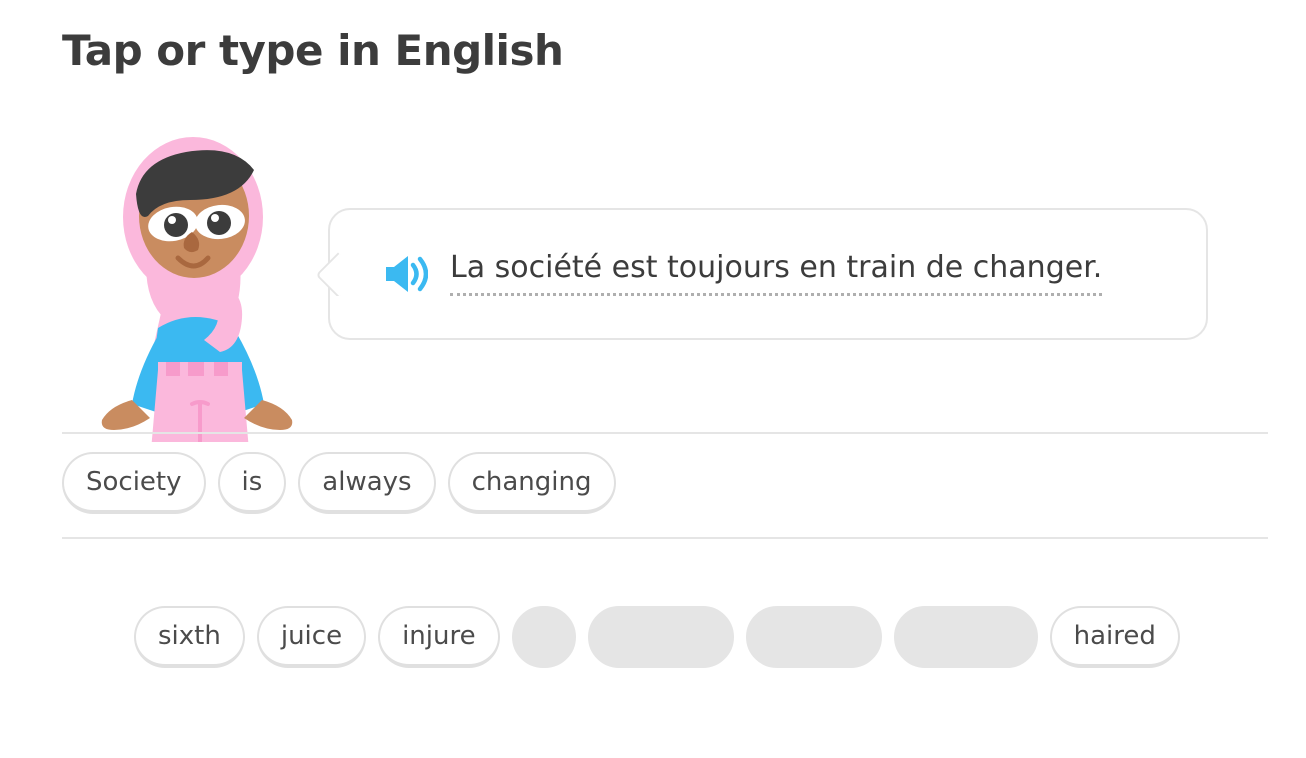 This screenshot has height=758, width=1306. Describe the element at coordinates (665, 490) in the screenshot. I see `answer-area: Society is always changing` at that location.